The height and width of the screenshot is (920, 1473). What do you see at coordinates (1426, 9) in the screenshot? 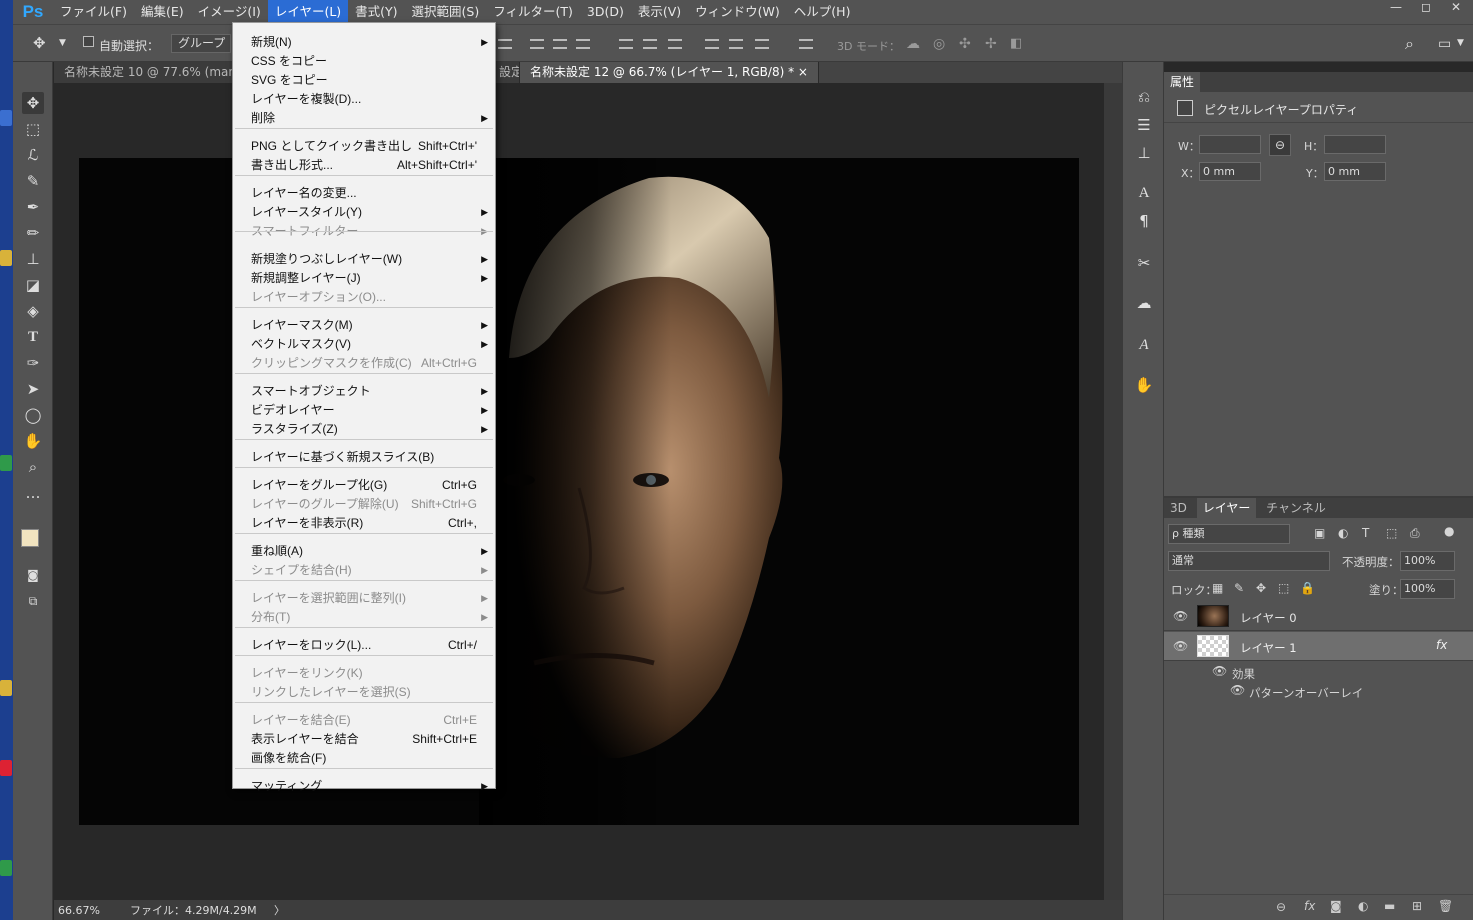
I see `maximize-button: ◻` at bounding box center [1426, 9].